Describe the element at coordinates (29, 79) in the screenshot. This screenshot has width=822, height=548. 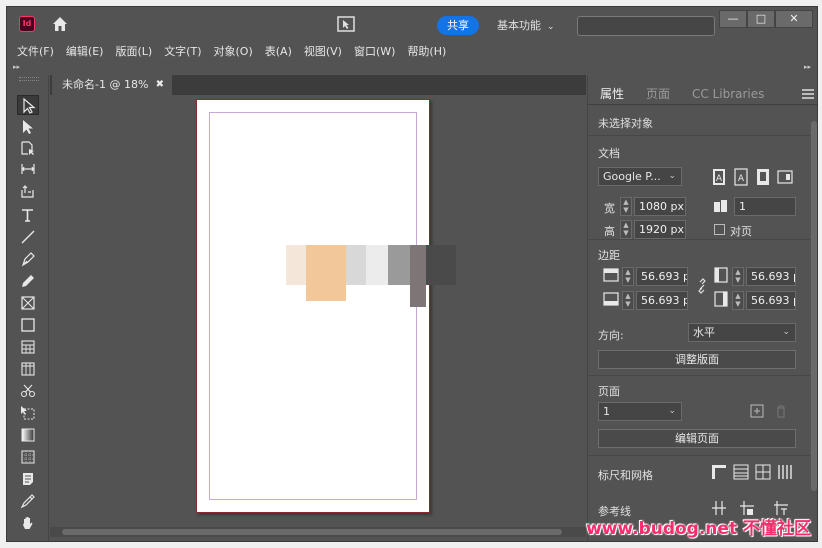
I see `toolbar-grip` at that location.